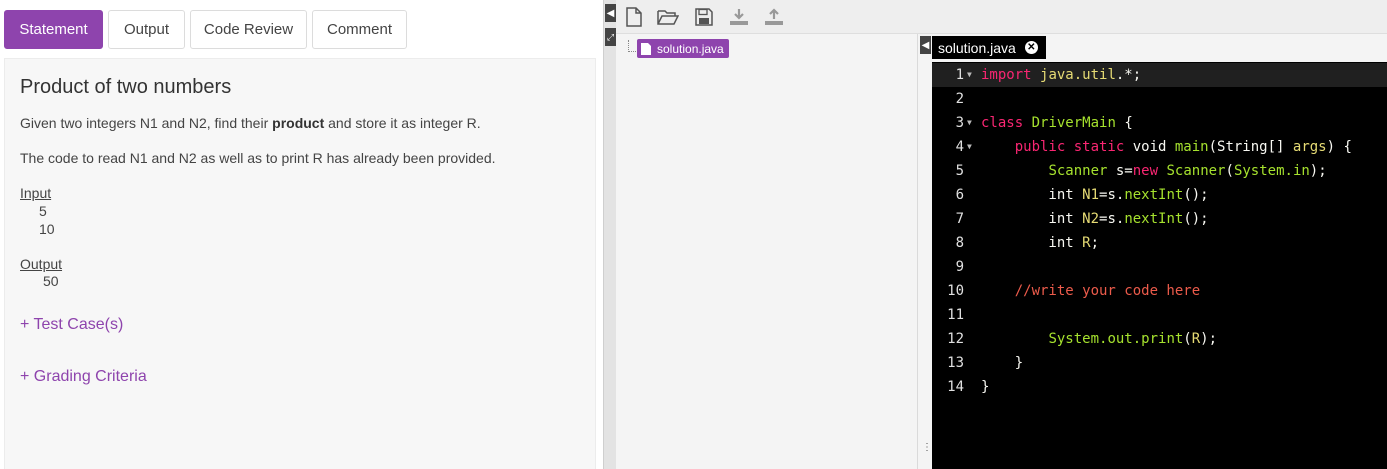 This screenshot has width=1387, height=469. Describe the element at coordinates (1001, 17) in the screenshot. I see `editor-toolbar` at that location.